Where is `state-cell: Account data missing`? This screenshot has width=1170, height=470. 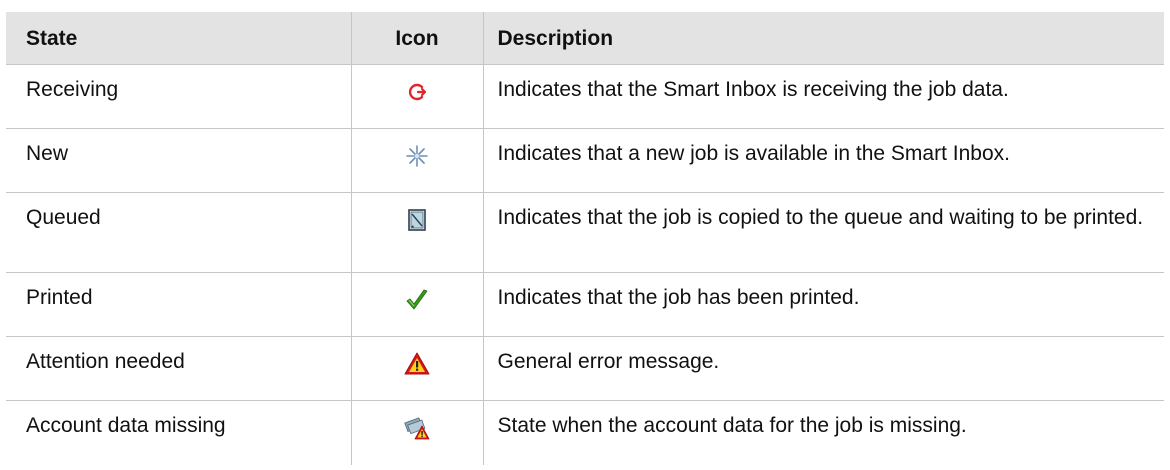
state-cell: Account data missing is located at coordinates (126, 425).